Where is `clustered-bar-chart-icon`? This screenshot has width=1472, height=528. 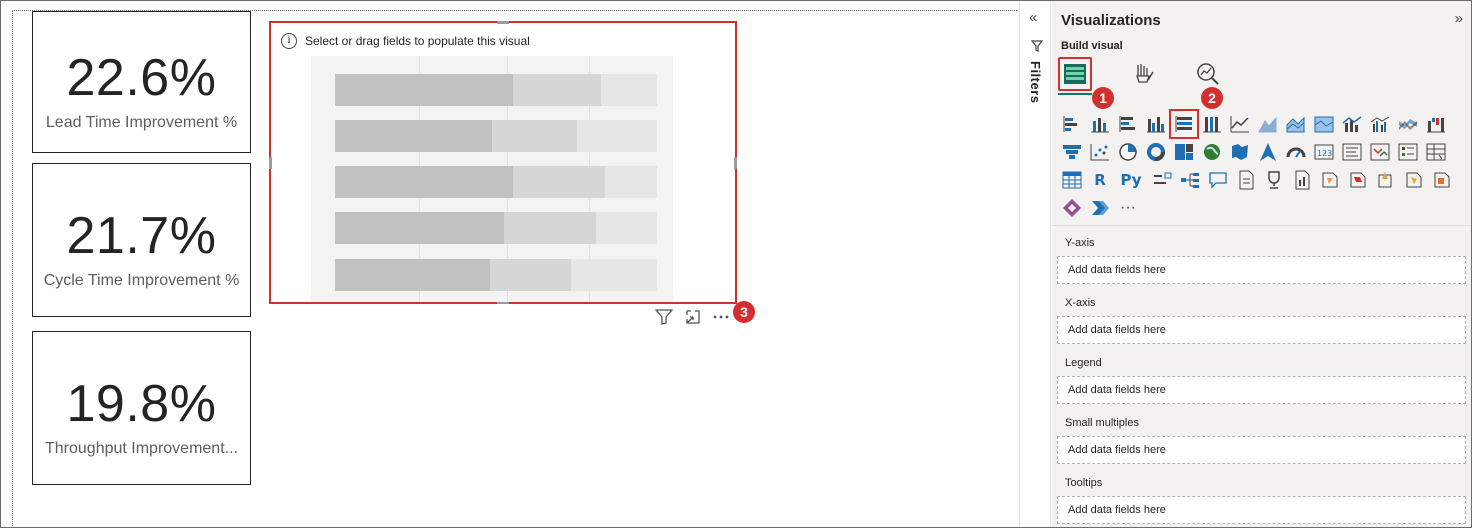 clustered-bar-chart-icon is located at coordinates (1128, 124).